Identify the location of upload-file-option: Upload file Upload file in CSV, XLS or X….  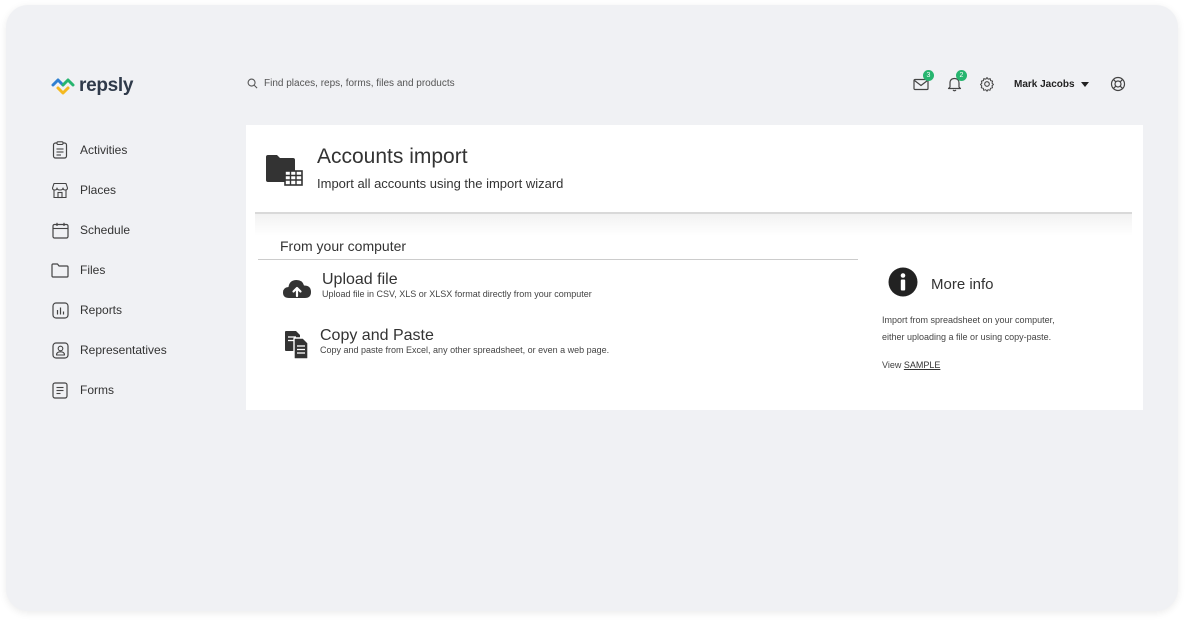
(437, 287).